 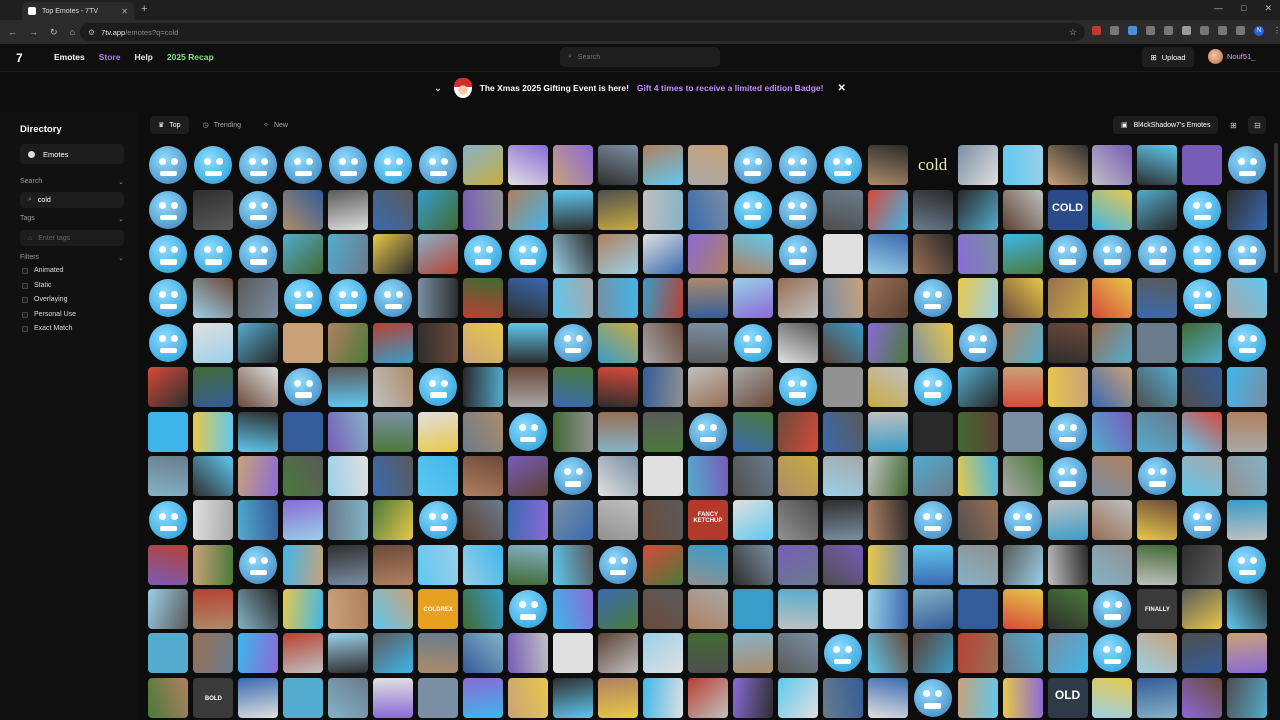 What do you see at coordinates (1231, 56) in the screenshot?
I see `user-menu: Nouf51_` at bounding box center [1231, 56].